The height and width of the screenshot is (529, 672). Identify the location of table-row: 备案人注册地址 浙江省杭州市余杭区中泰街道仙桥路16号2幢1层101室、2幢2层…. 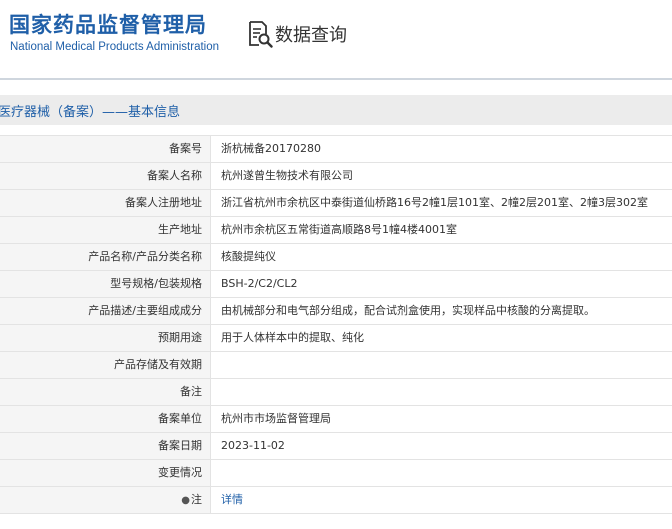
(336, 203).